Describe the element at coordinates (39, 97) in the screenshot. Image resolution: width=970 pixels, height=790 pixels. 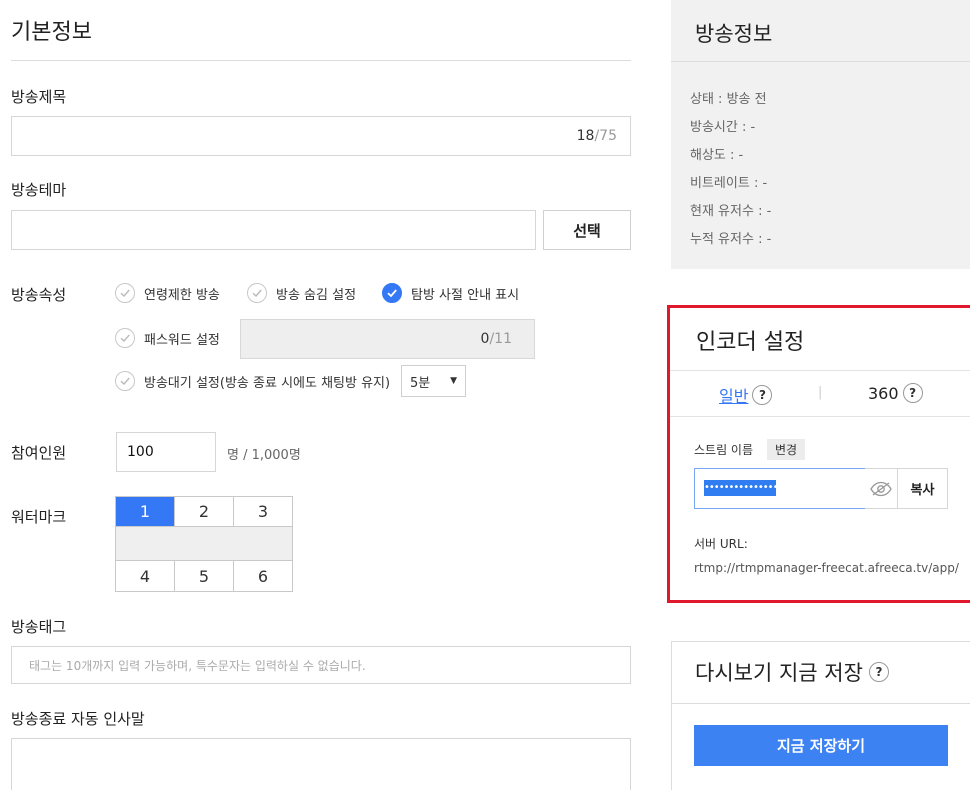
I see `broadcast-title-label: 방송제목` at that location.